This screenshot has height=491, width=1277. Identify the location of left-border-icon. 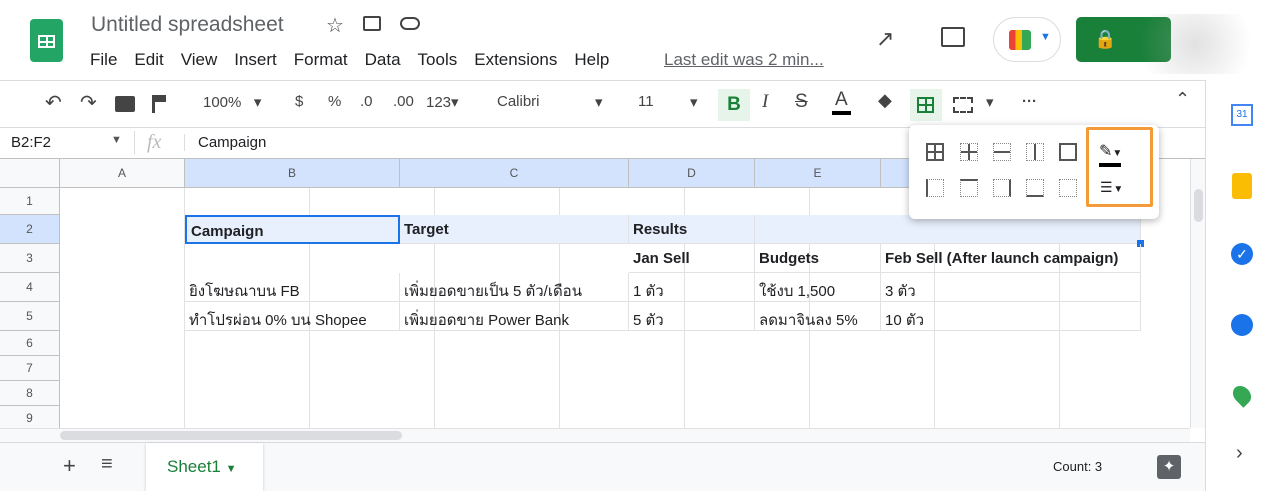
(935, 188).